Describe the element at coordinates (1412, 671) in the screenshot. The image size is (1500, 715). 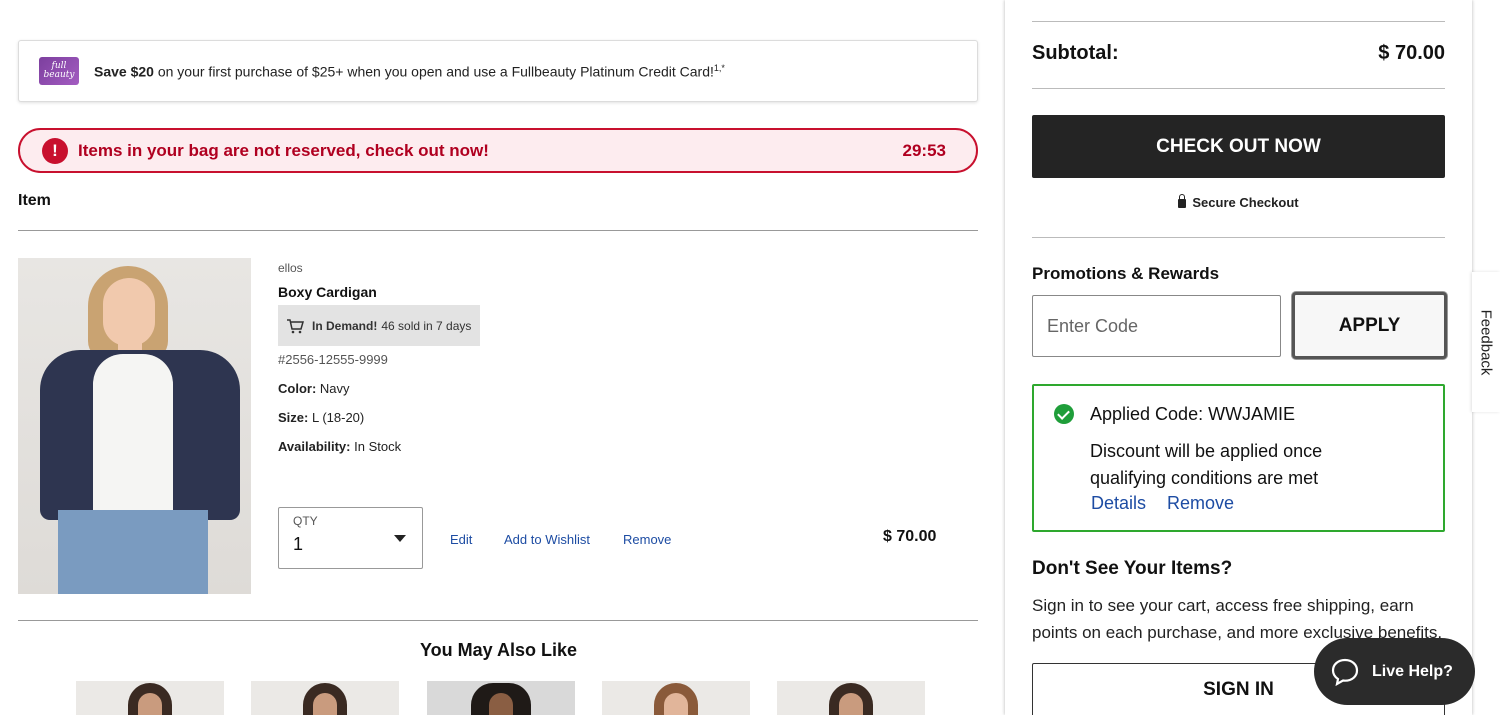
I see `live-help-label: Live Help?` at that location.